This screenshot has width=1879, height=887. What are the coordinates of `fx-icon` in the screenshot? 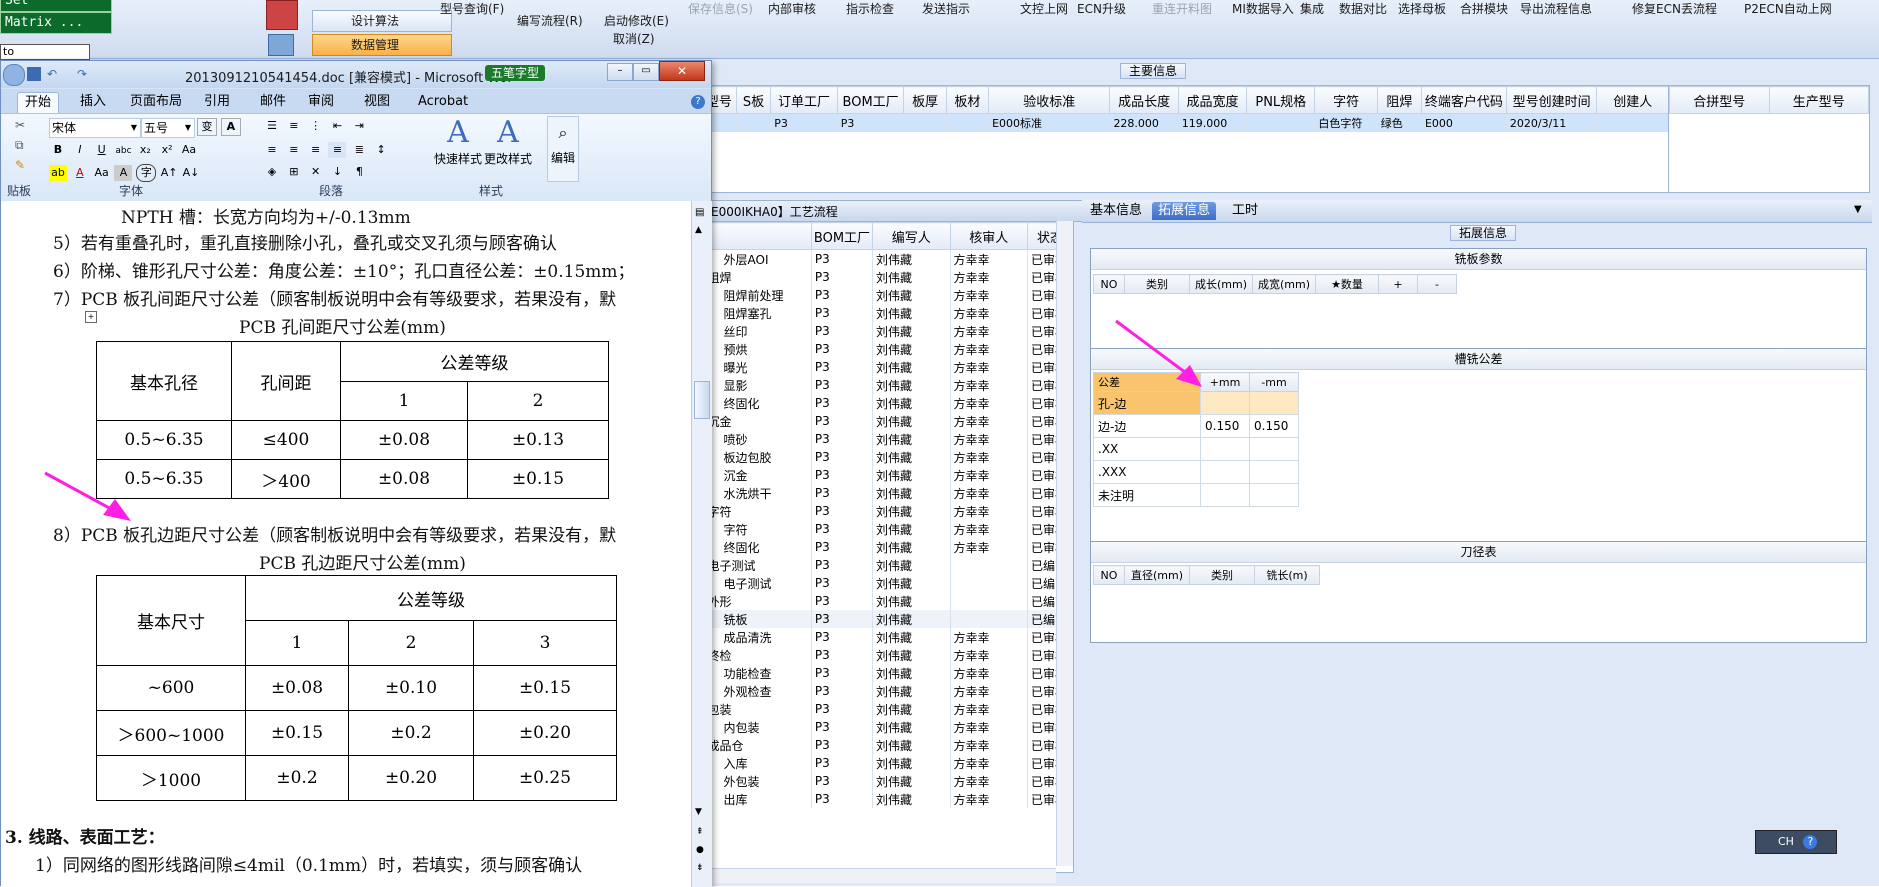 It's located at (282, 15).